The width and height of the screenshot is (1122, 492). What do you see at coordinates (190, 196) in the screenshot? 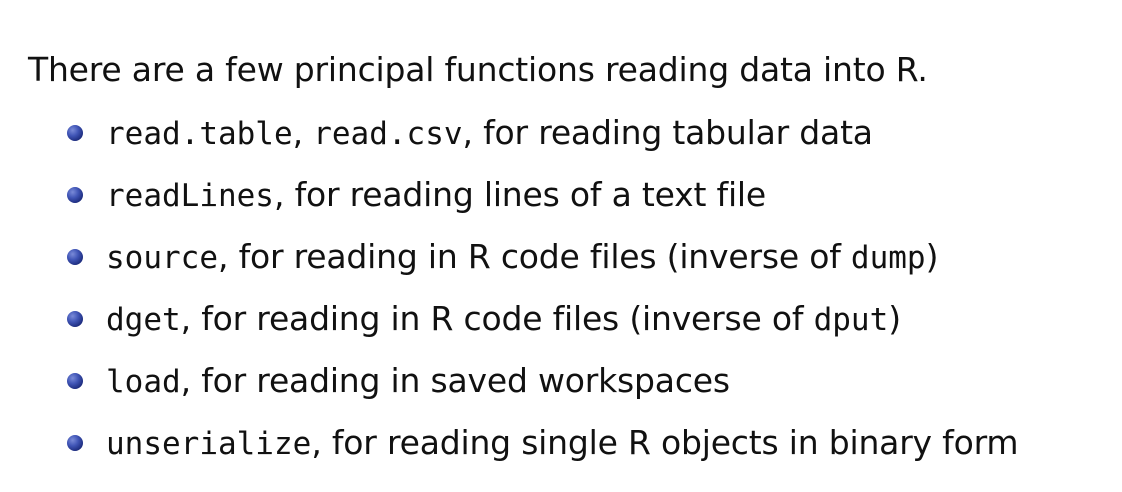
I see `code-text: readLines` at bounding box center [190, 196].